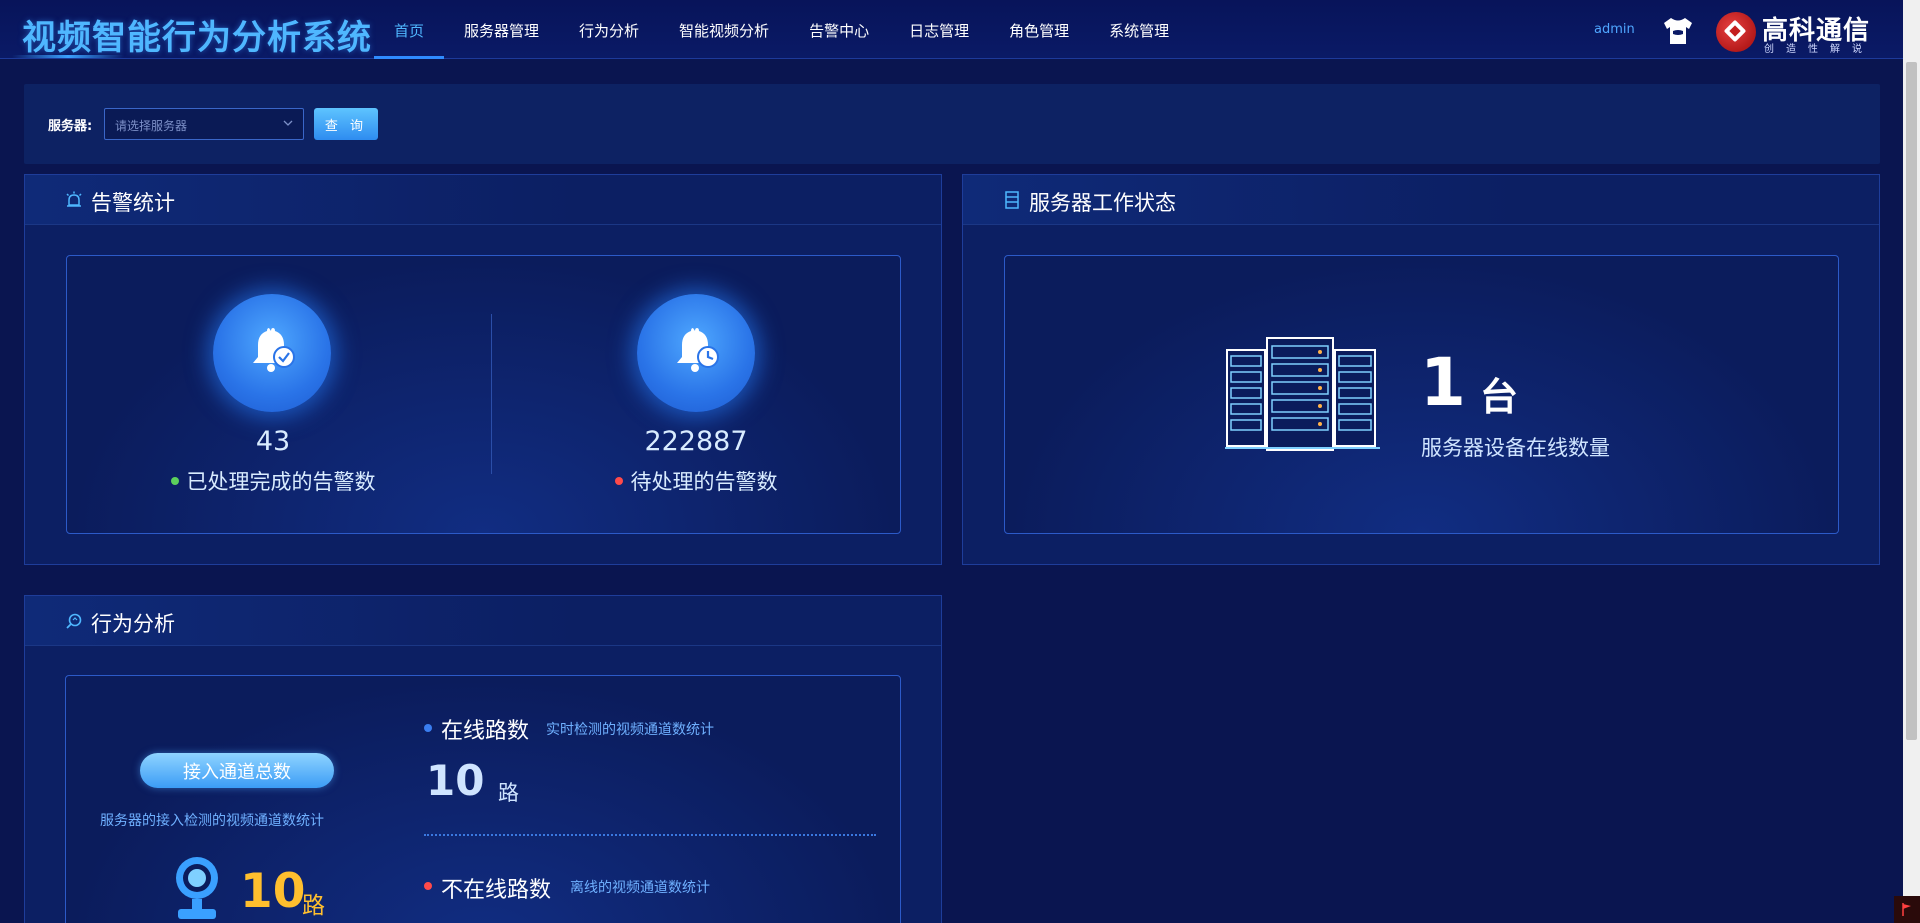  Describe the element at coordinates (501, 29) in the screenshot. I see `nav-item-server-management: 服务器管理` at that location.